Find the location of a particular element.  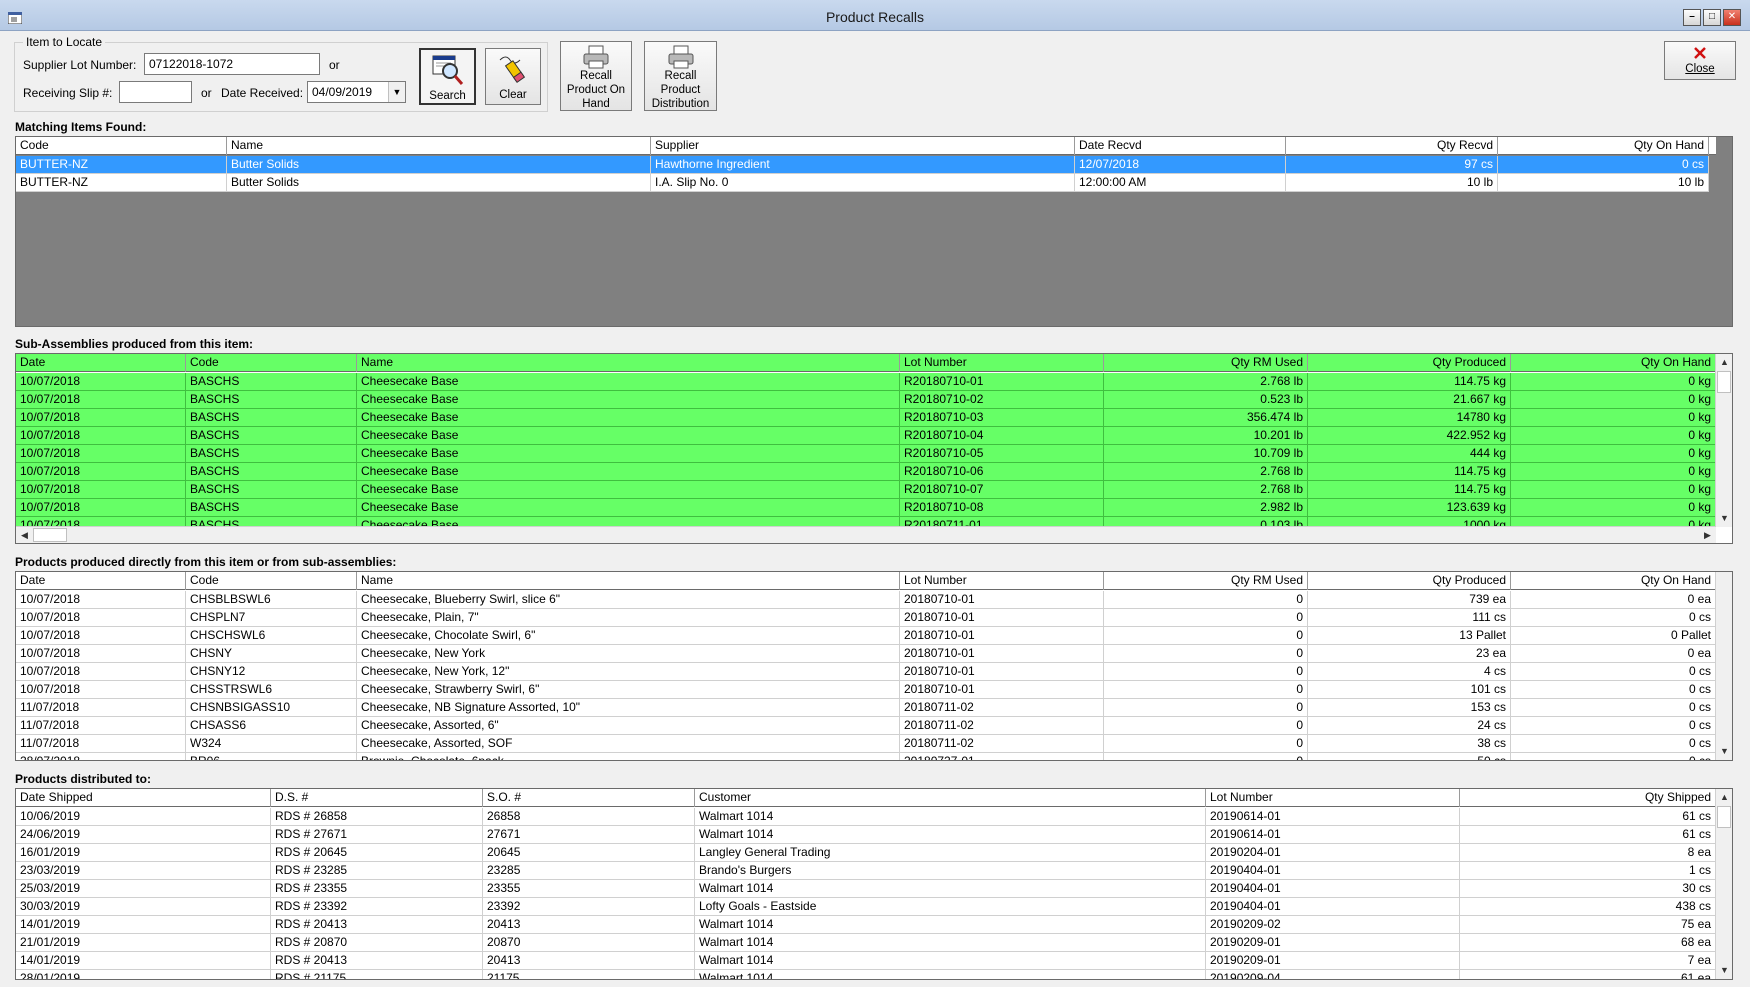

close-button: Close is located at coordinates (1700, 60).